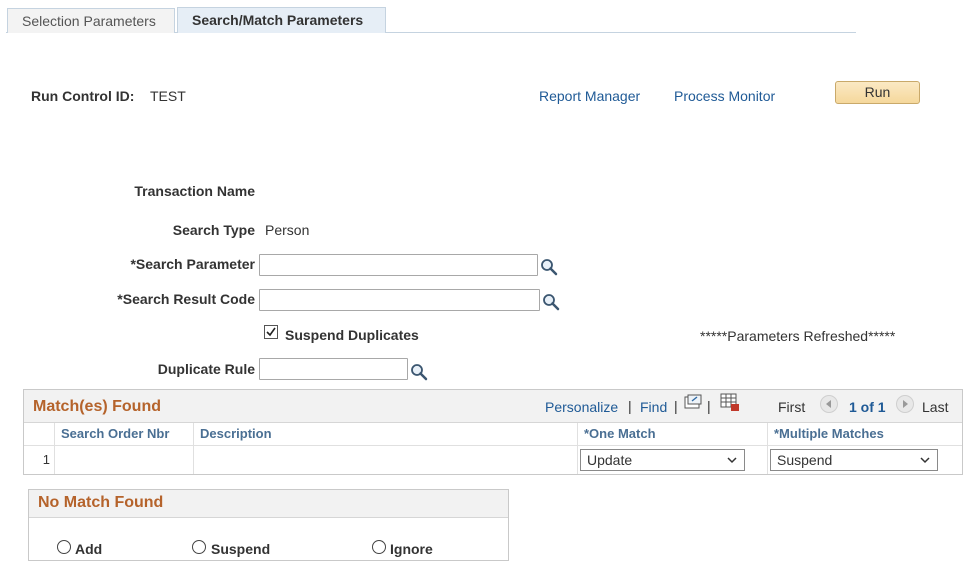  I want to click on run-control-id-value: TEST, so click(168, 96).